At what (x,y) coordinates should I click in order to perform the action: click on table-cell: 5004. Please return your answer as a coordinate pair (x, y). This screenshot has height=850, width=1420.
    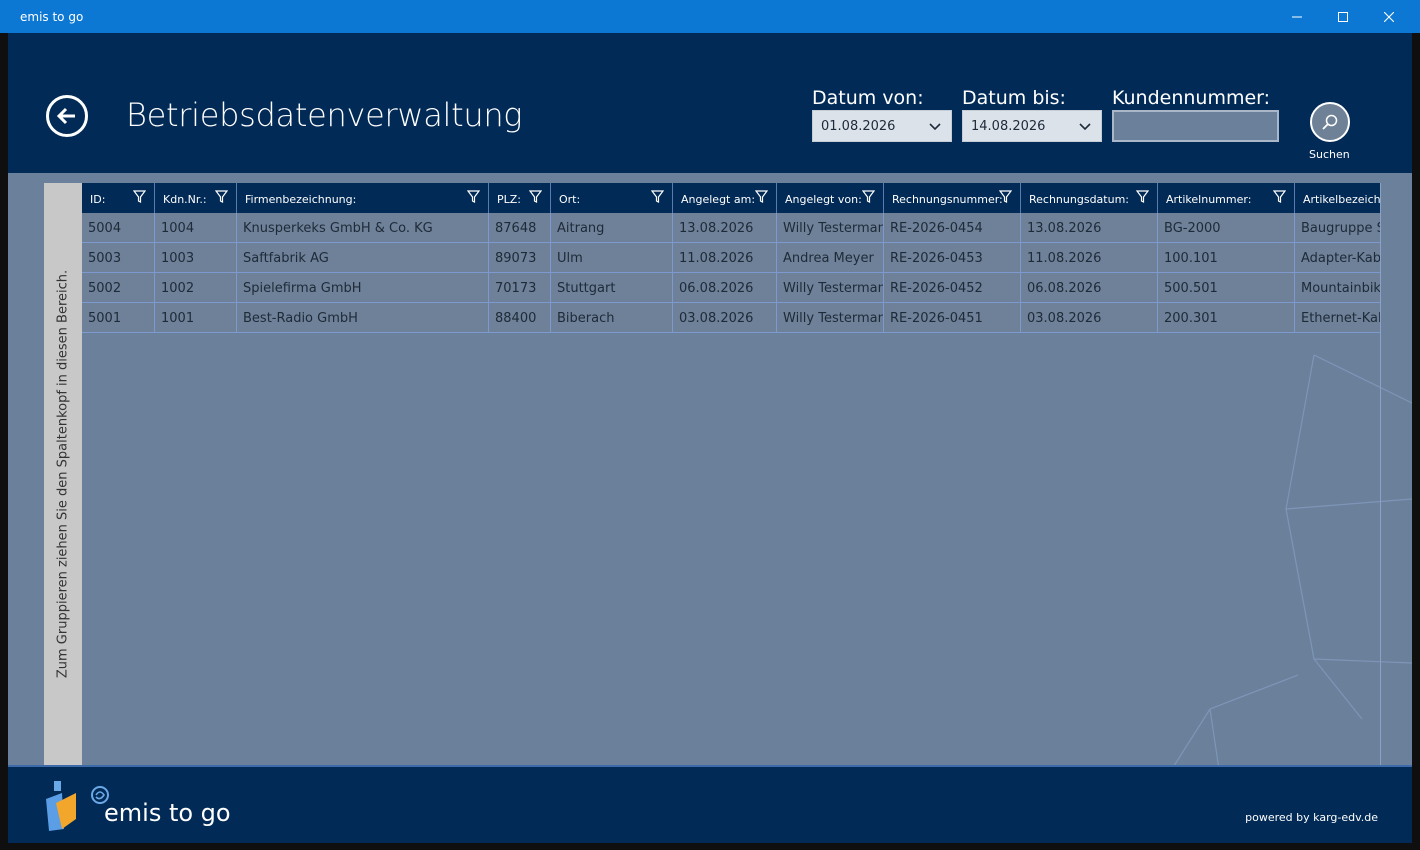
    Looking at the image, I should click on (118, 228).